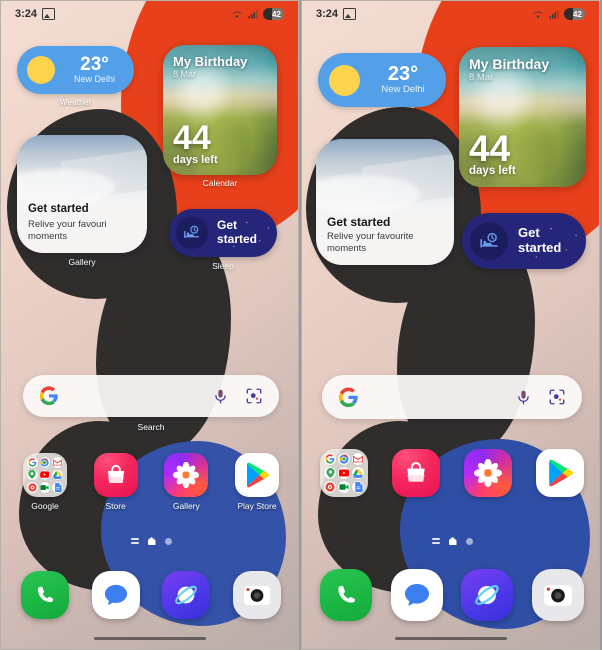  Describe the element at coordinates (115, 506) in the screenshot. I see `app-label: Store` at that location.